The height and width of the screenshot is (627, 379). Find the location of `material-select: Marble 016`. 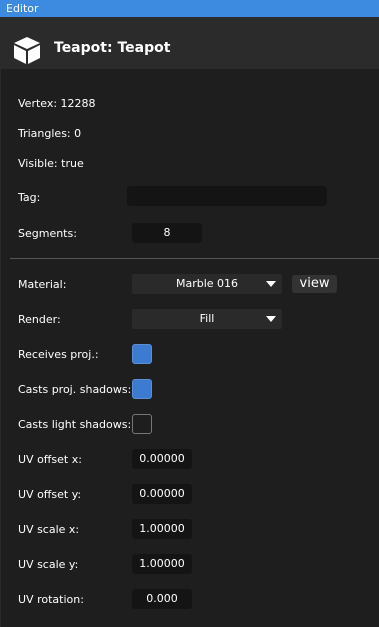

material-select: Marble 016 is located at coordinates (207, 284).